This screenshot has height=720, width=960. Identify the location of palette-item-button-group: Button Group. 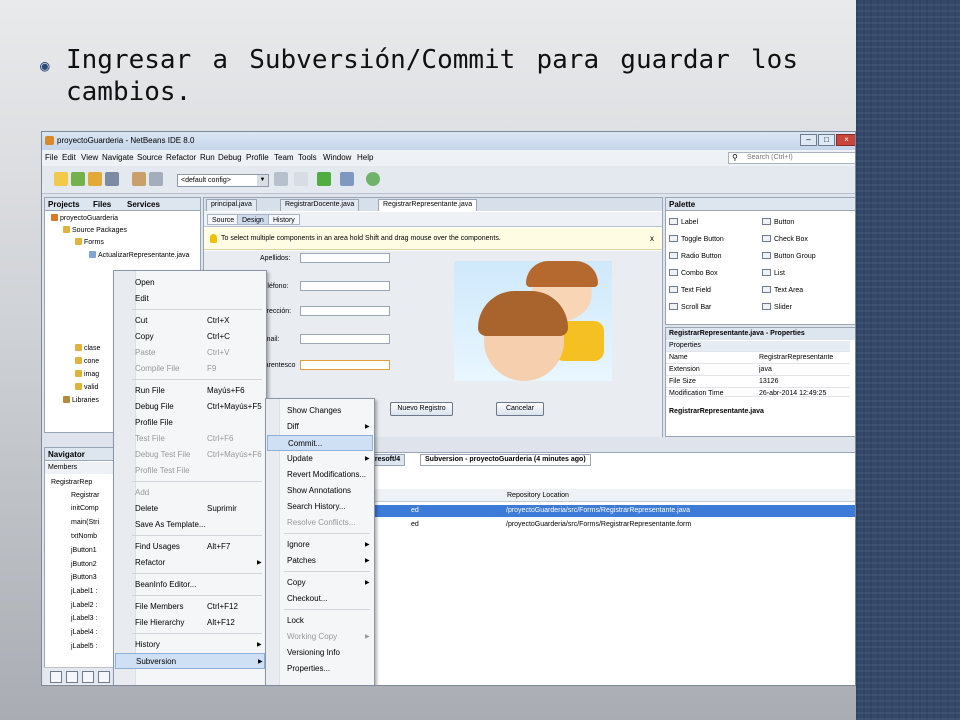
(789, 256).